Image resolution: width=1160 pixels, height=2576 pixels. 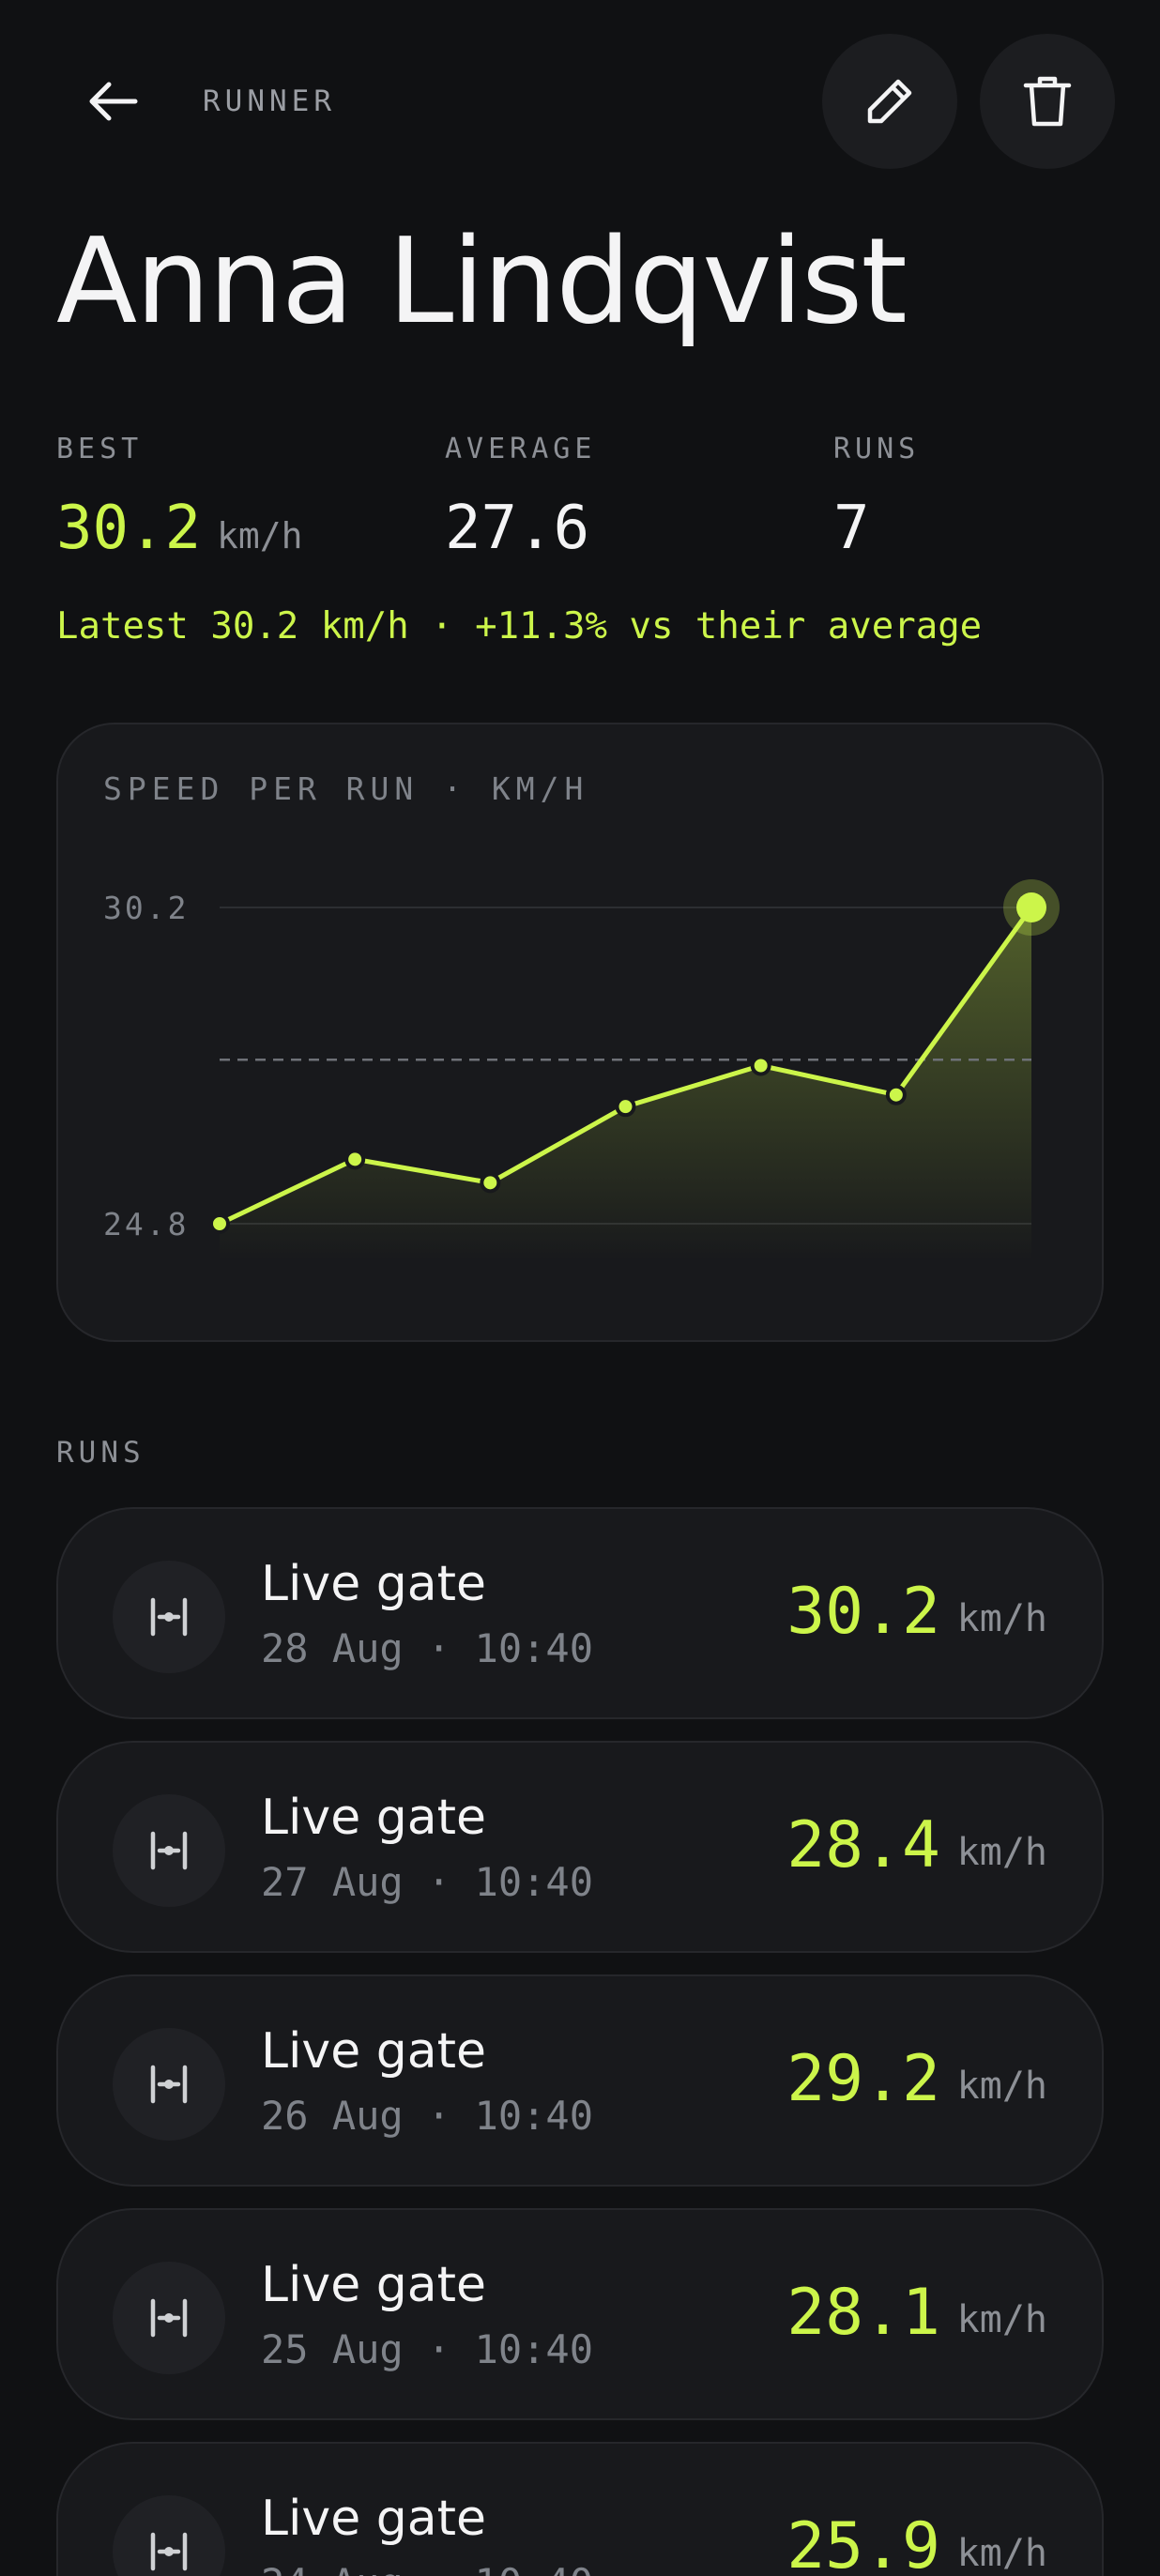 I want to click on back-button, so click(x=112, y=101).